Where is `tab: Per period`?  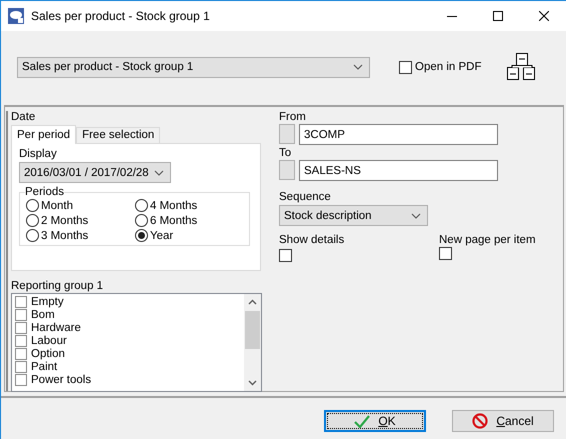
tab: Per period is located at coordinates (43, 134).